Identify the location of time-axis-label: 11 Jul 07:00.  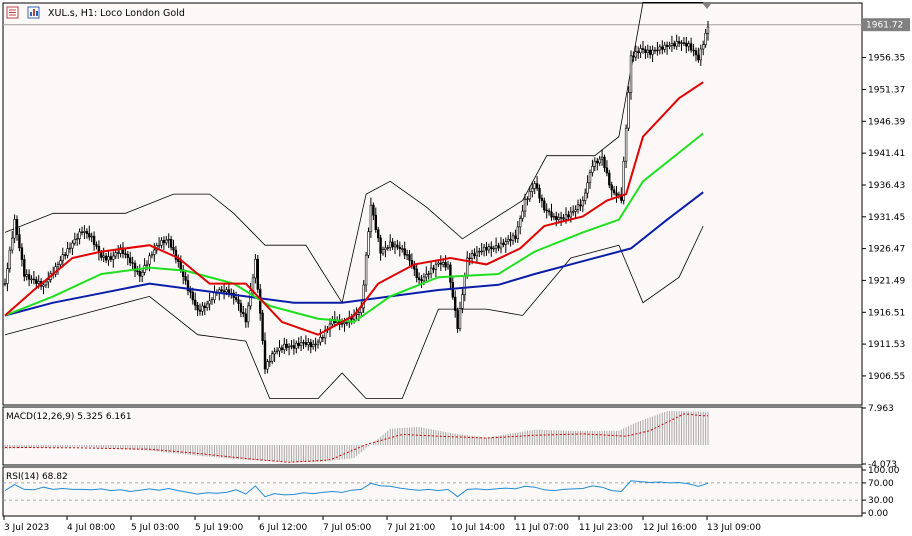
(542, 528).